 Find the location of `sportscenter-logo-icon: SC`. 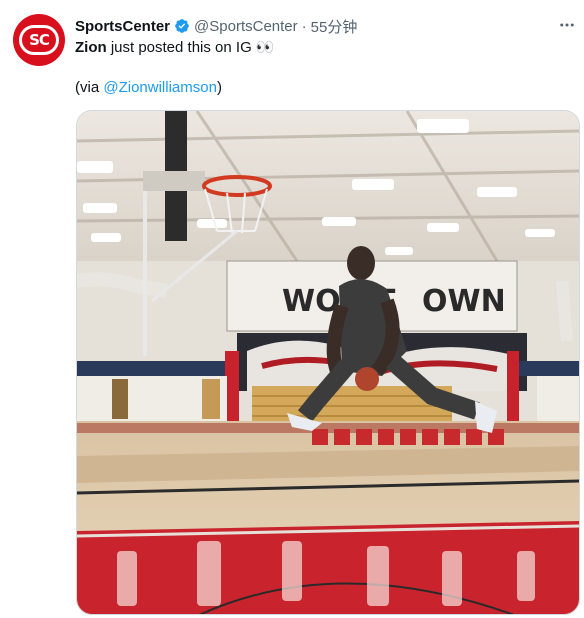

sportscenter-logo-icon: SC is located at coordinates (39, 40).